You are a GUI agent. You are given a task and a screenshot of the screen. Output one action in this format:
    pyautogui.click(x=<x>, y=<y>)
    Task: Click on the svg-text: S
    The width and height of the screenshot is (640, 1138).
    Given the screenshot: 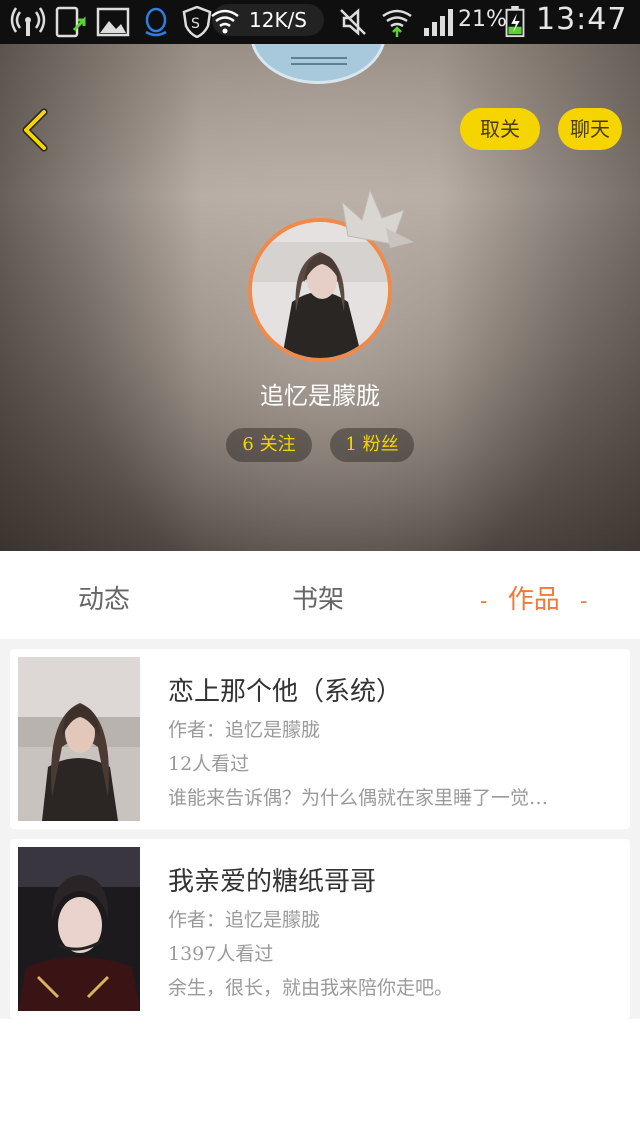 What is the action you would take?
    pyautogui.click(x=195, y=24)
    